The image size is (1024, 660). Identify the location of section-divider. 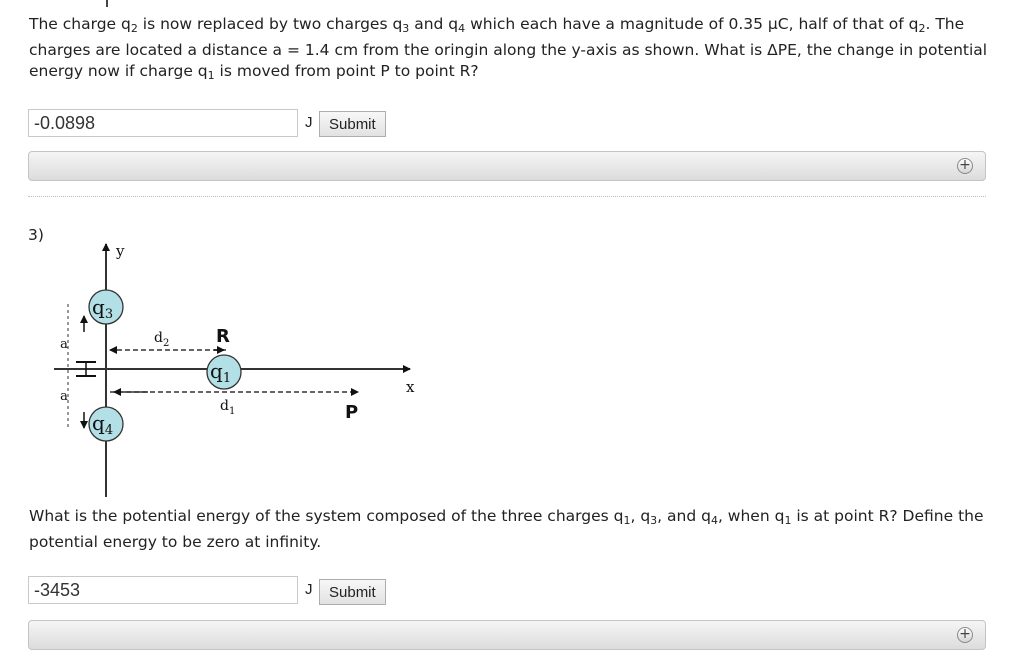
(507, 196).